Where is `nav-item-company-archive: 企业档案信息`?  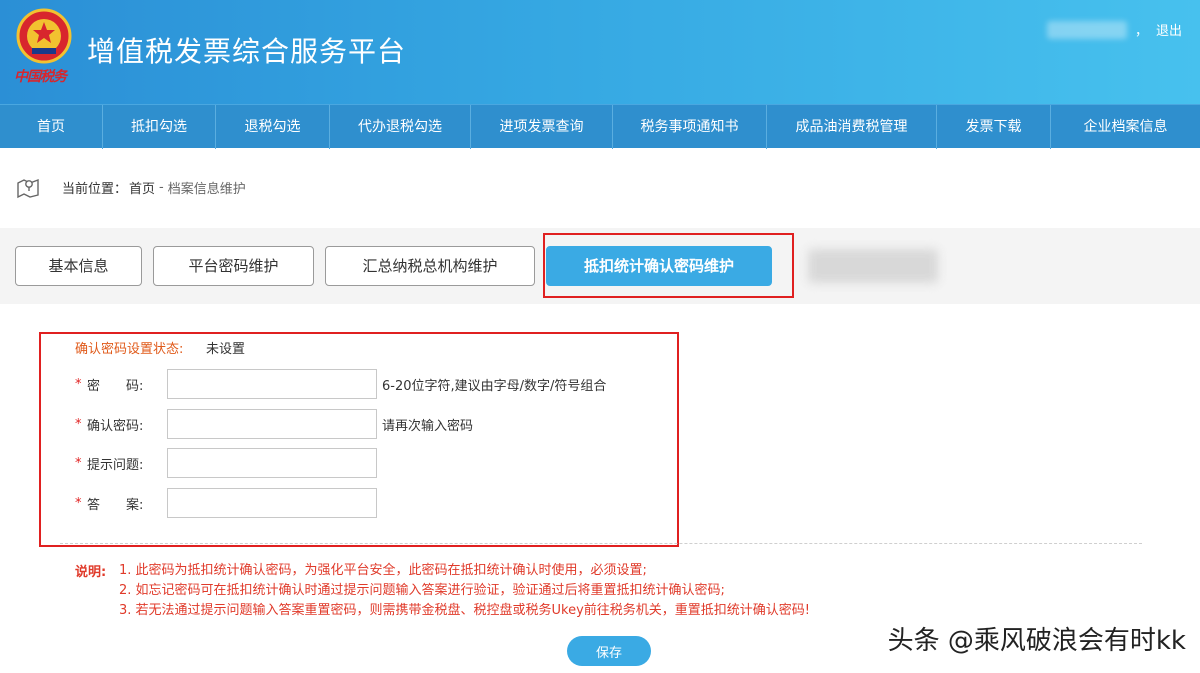
nav-item-company-archive: 企业档案信息 is located at coordinates (1125, 127).